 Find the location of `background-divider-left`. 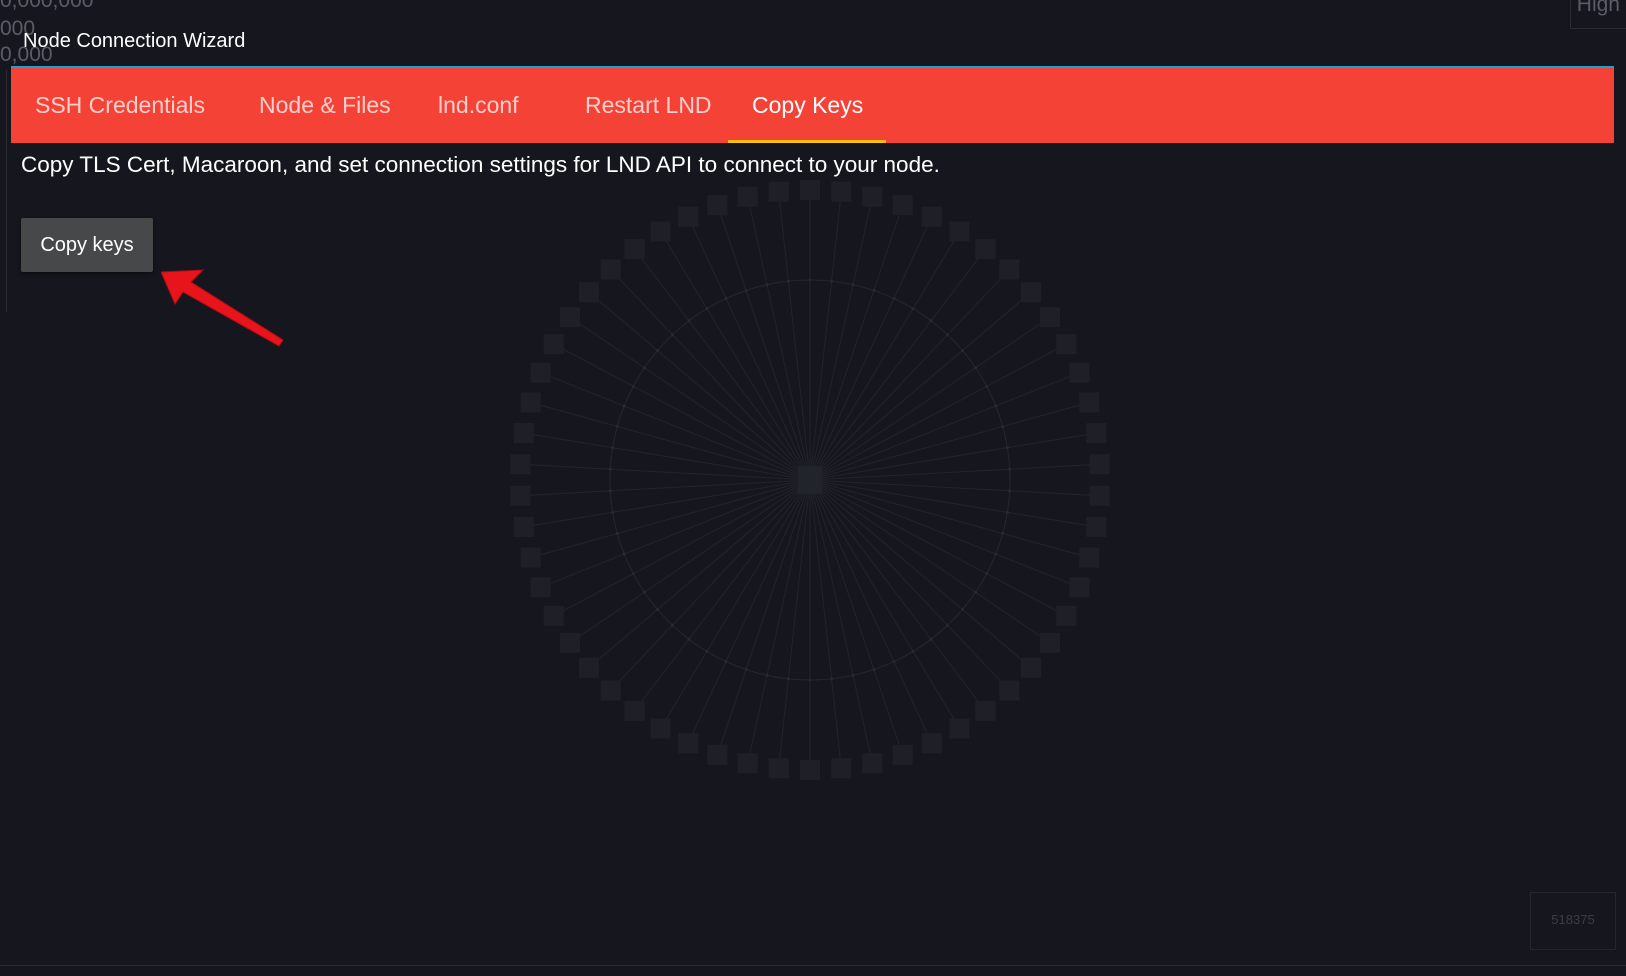

background-divider-left is located at coordinates (3, 191).